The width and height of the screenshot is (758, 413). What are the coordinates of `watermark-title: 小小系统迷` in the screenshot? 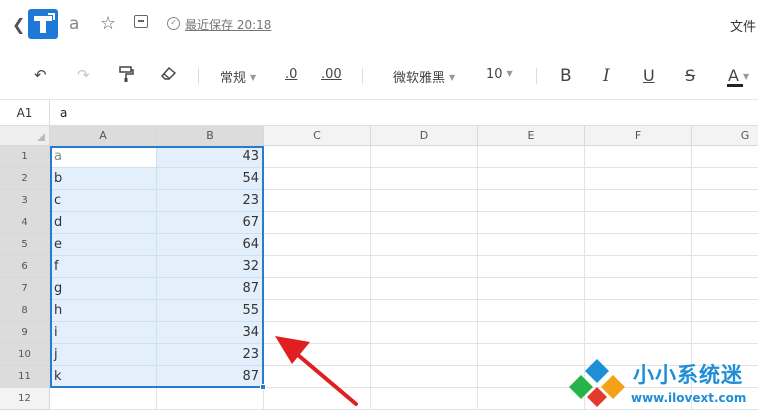 It's located at (688, 375).